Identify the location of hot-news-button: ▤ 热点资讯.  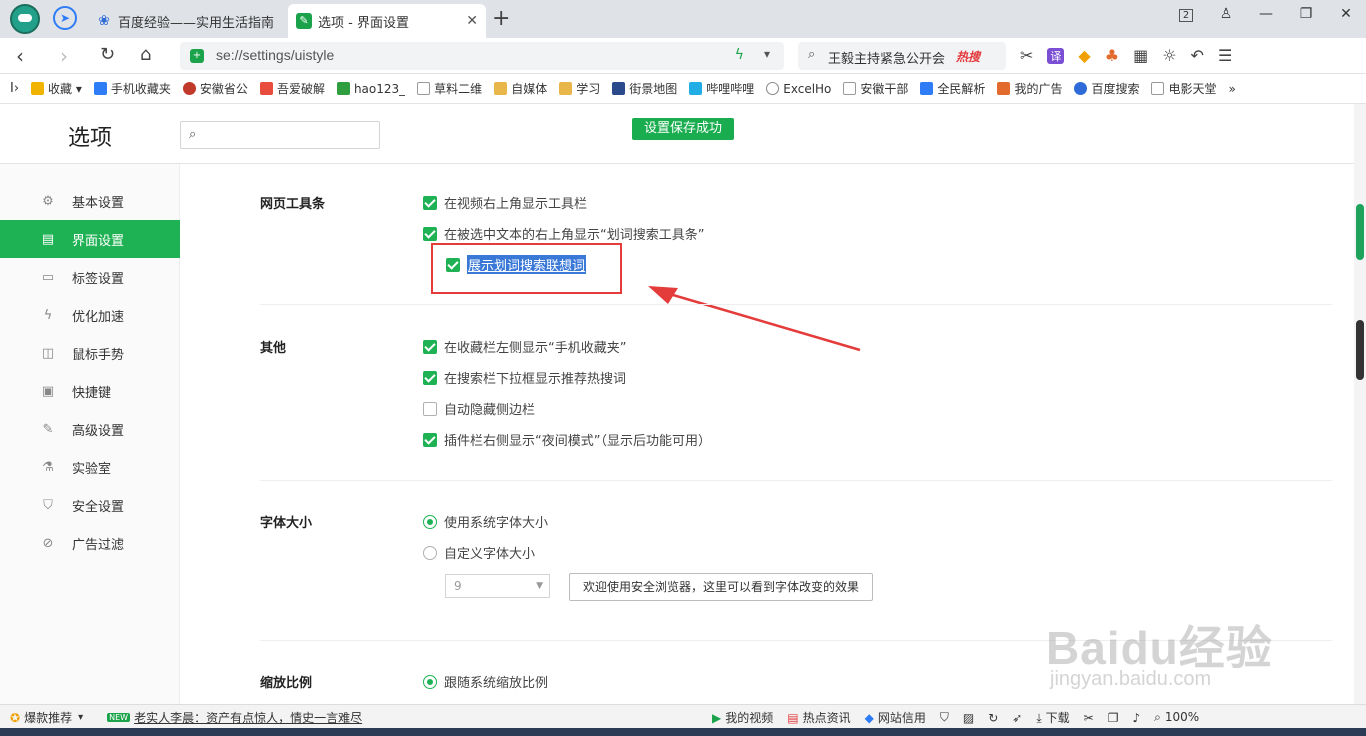
(818, 717).